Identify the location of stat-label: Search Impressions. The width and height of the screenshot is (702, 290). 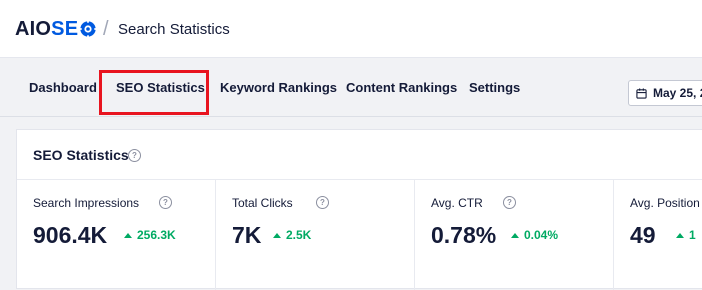
(86, 203).